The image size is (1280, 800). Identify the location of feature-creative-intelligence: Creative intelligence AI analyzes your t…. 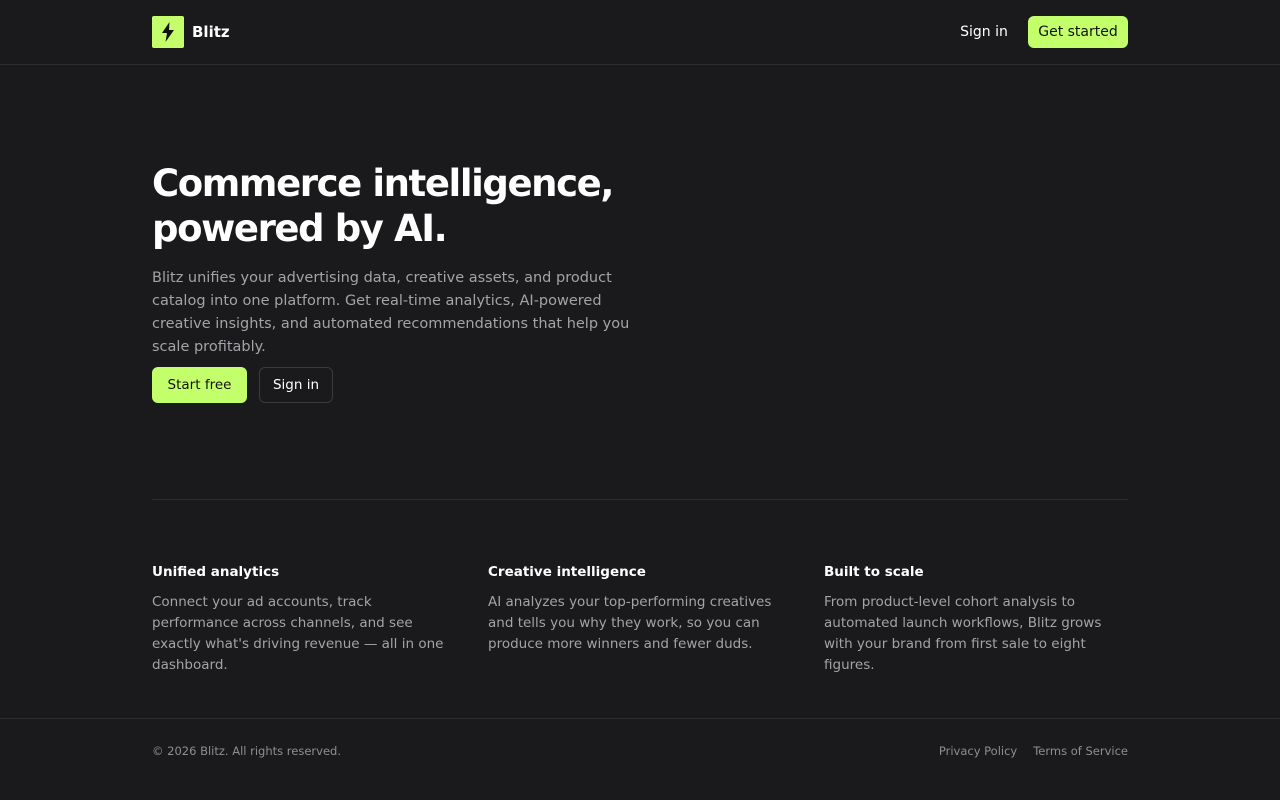
(640, 609).